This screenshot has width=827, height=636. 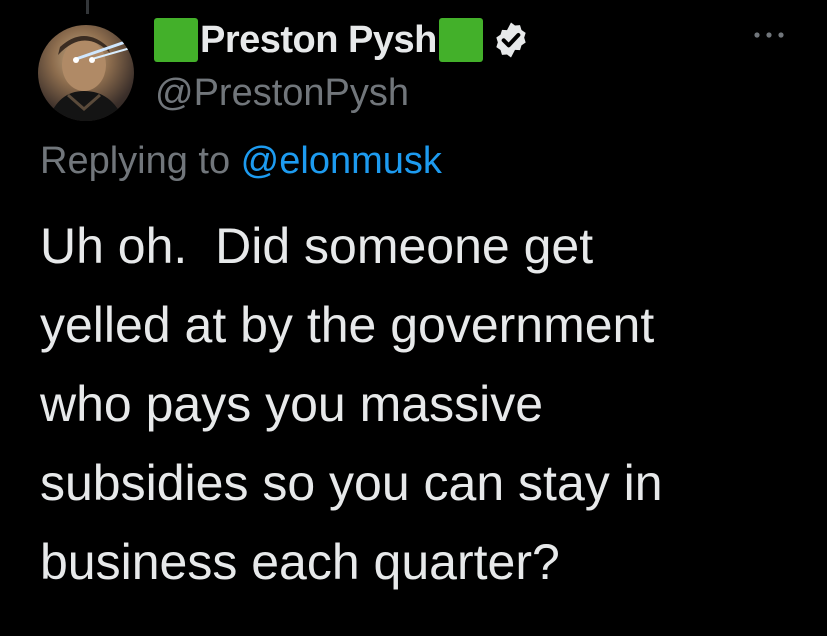 I want to click on author-handle: @PrestonPysh, so click(x=282, y=93).